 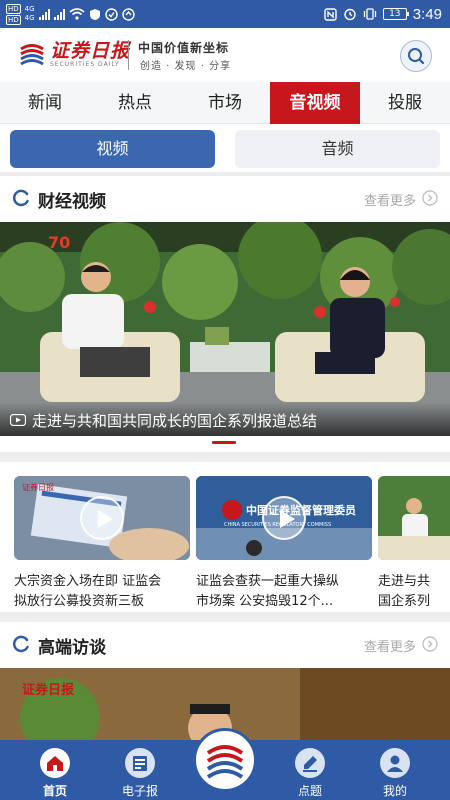 I want to click on svg-text: 70, so click(x=59, y=242).